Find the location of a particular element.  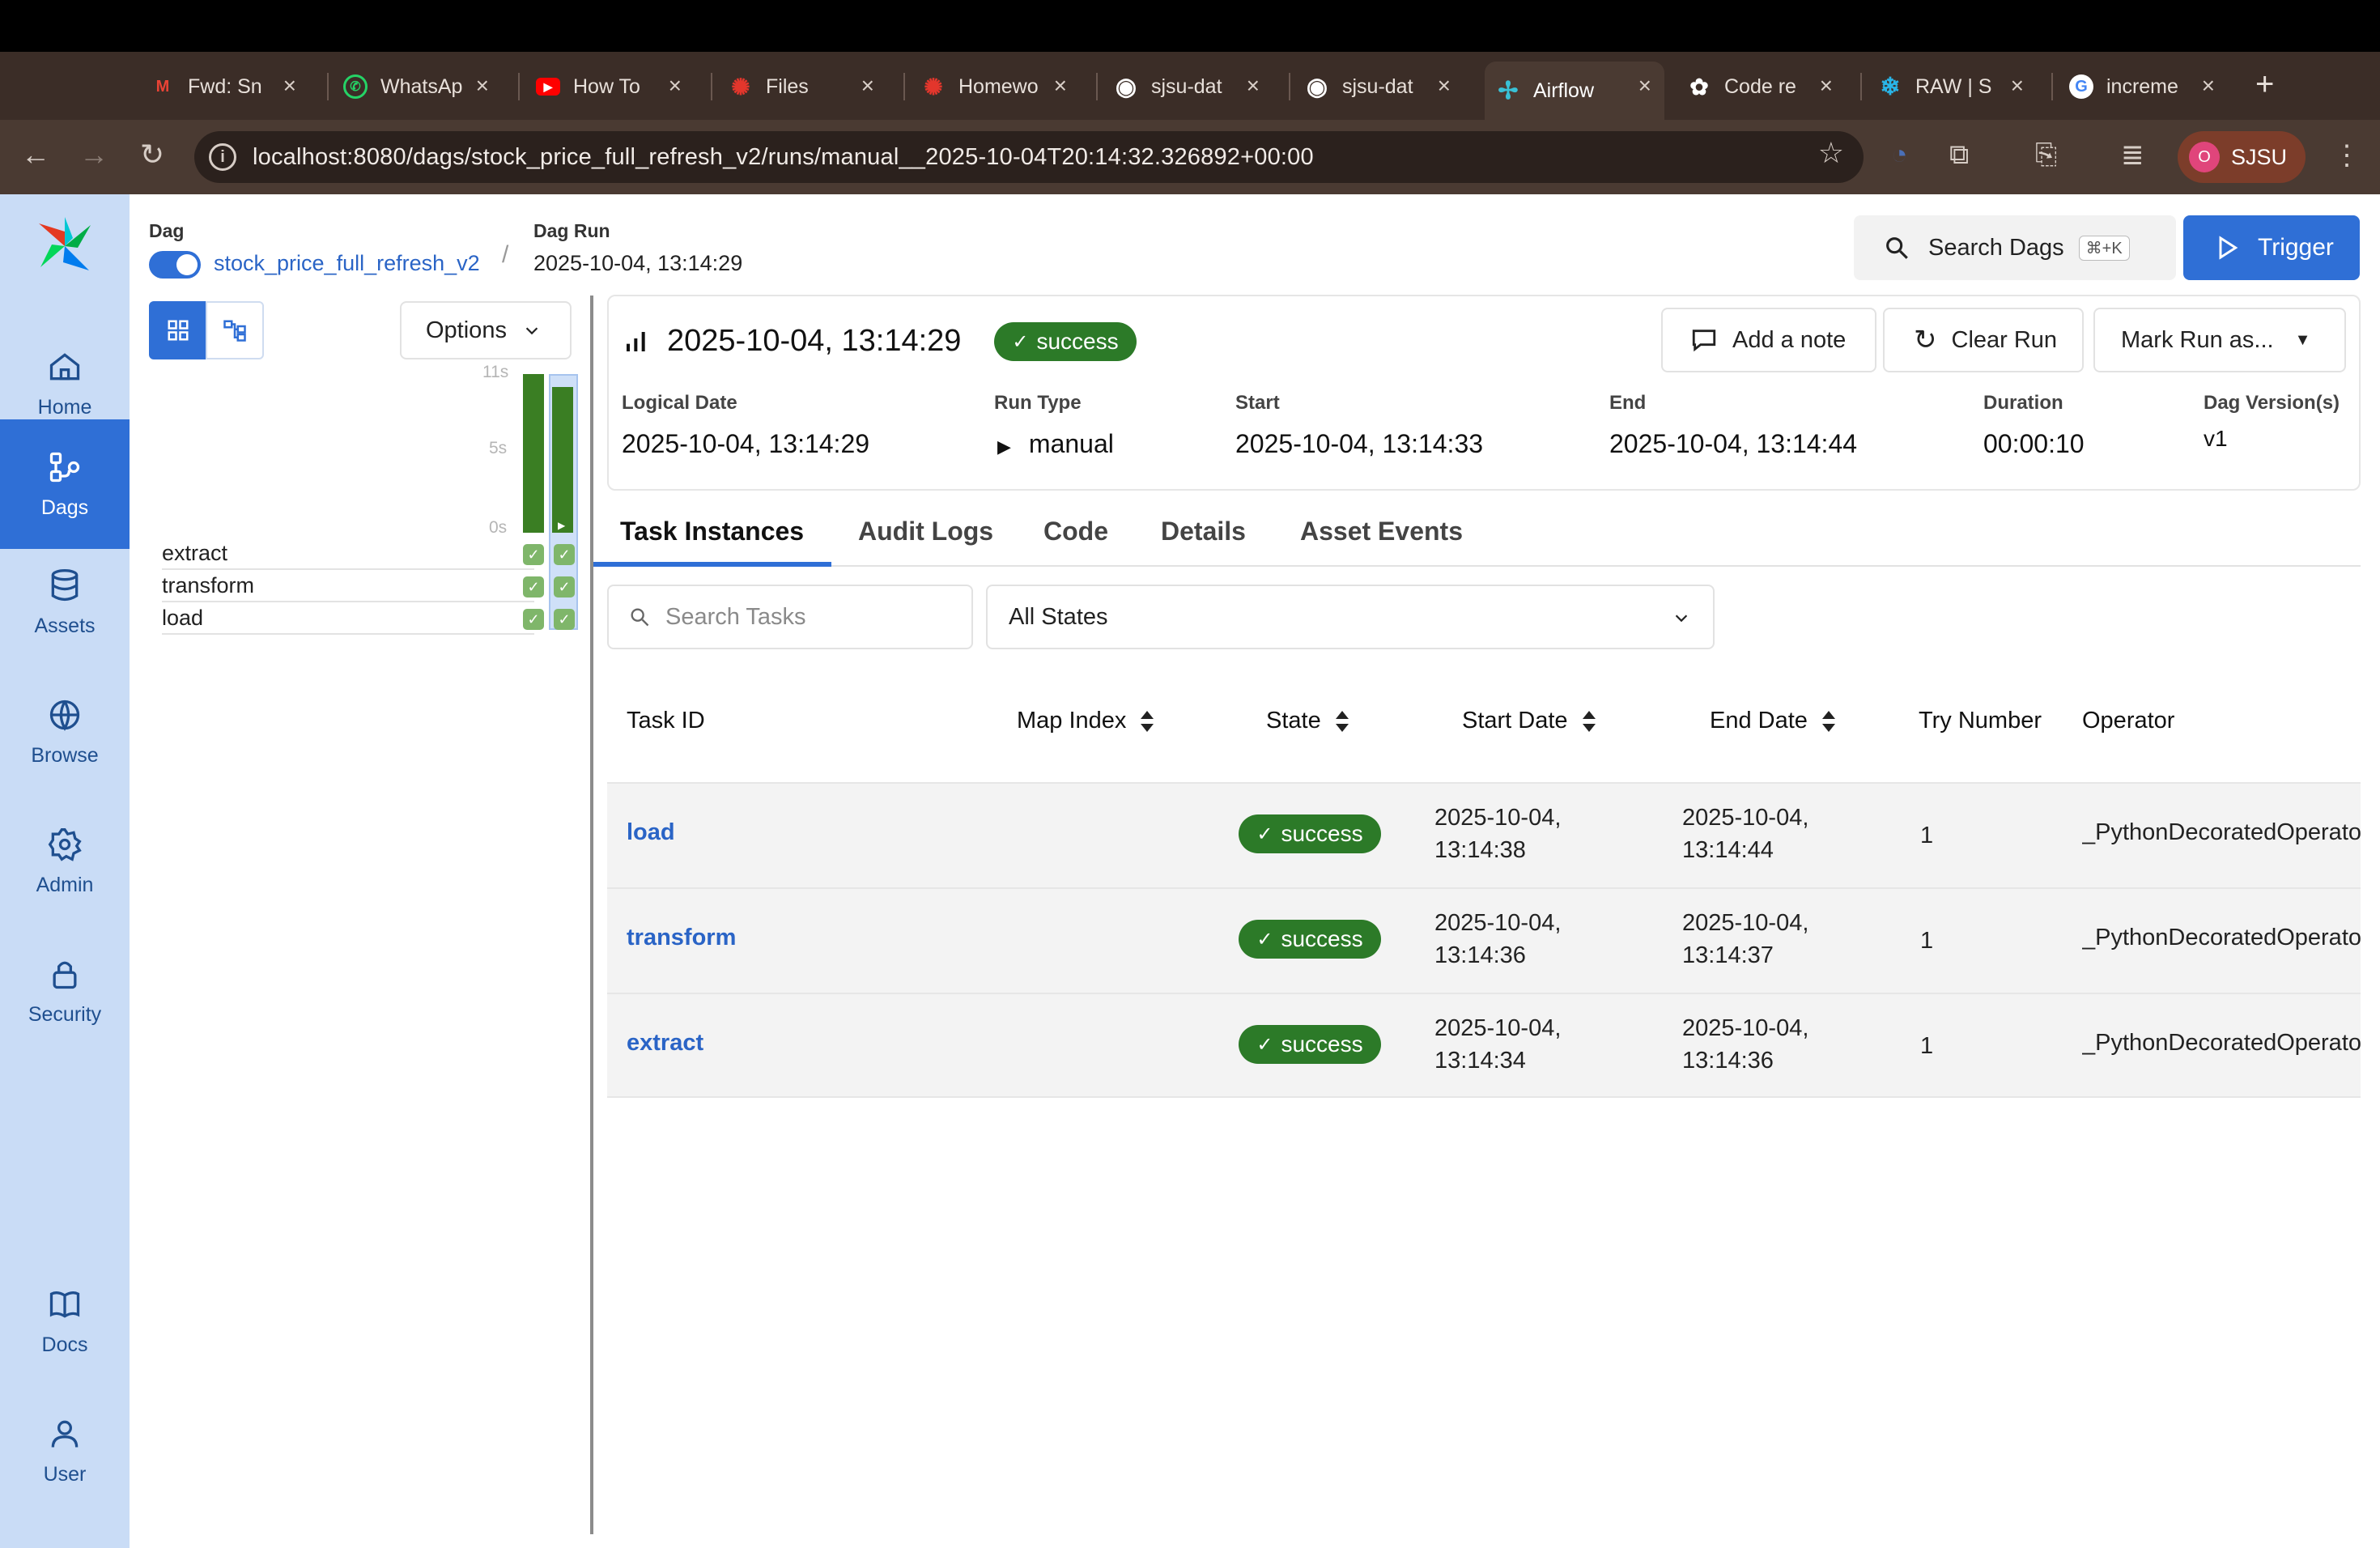

browser-tab-snowflake: ❄ RAW | S × is located at coordinates (1952, 87).